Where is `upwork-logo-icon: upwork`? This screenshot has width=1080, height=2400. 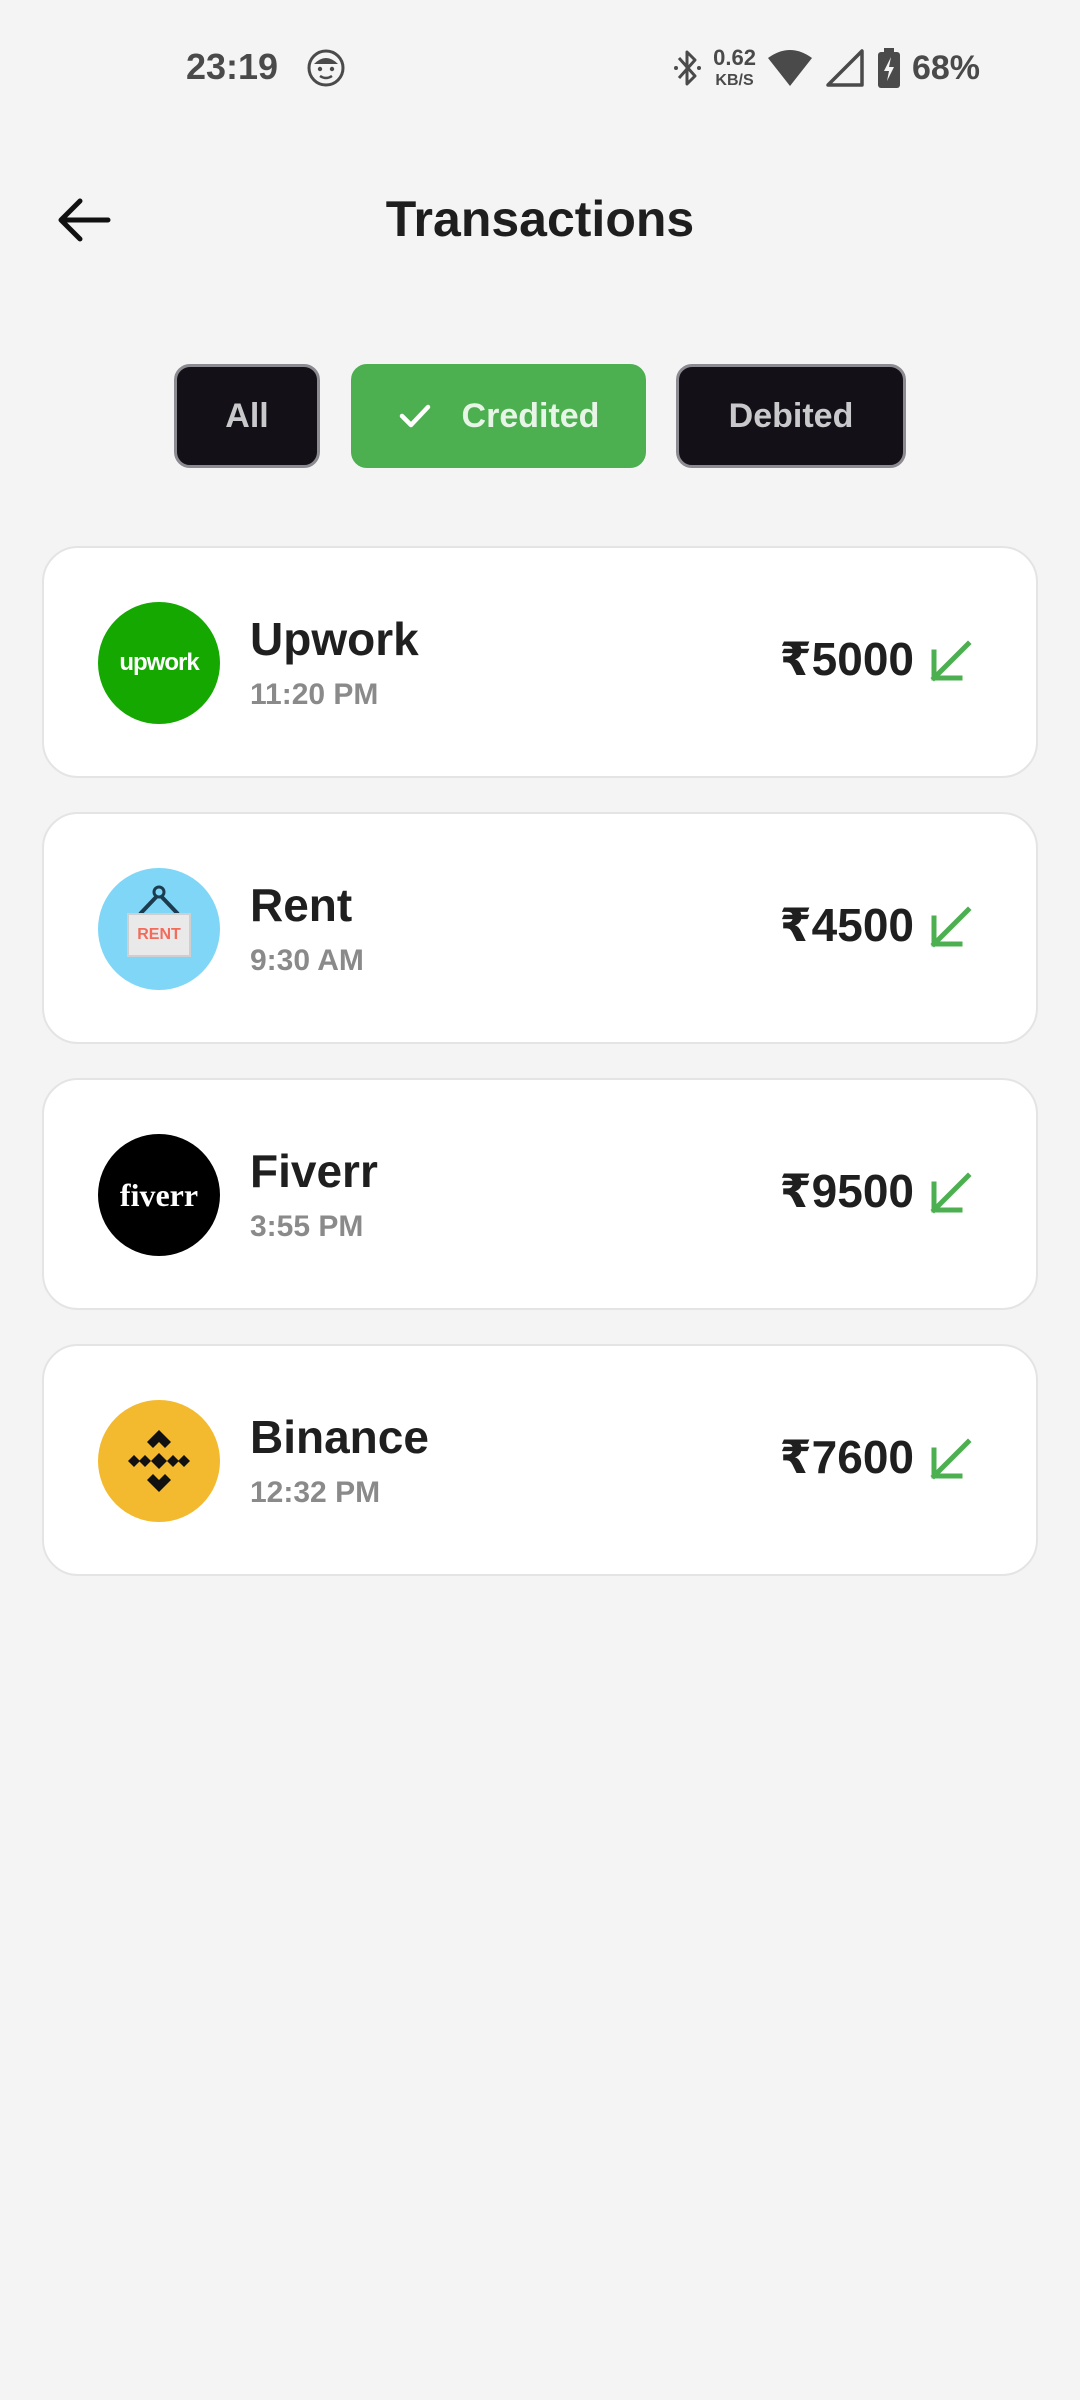 upwork-logo-icon: upwork is located at coordinates (159, 663).